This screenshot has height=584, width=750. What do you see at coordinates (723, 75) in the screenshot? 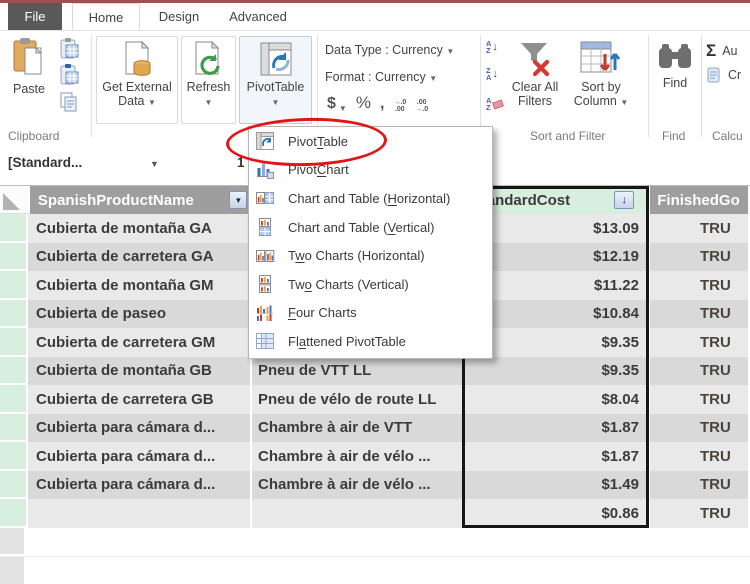
I see `create-kpi-button: Cr` at bounding box center [723, 75].